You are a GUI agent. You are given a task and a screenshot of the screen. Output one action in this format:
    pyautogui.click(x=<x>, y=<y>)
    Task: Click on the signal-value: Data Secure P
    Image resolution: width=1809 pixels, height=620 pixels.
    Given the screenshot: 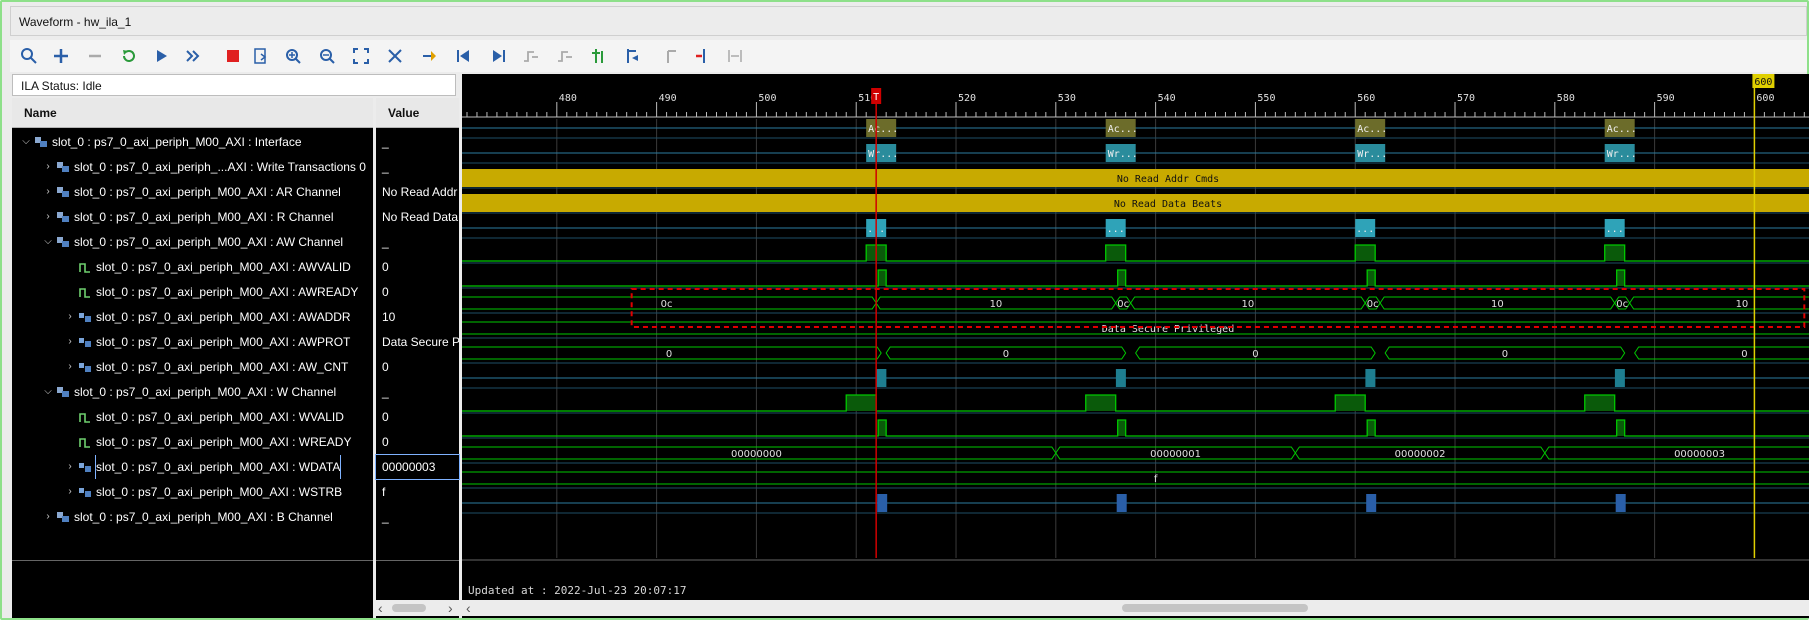 What is the action you would take?
    pyautogui.click(x=417, y=342)
    